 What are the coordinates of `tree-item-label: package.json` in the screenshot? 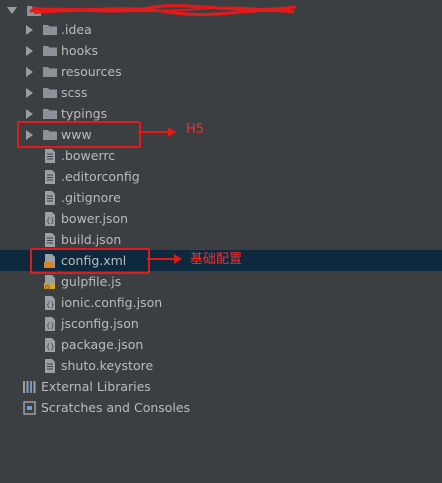 It's located at (102, 344).